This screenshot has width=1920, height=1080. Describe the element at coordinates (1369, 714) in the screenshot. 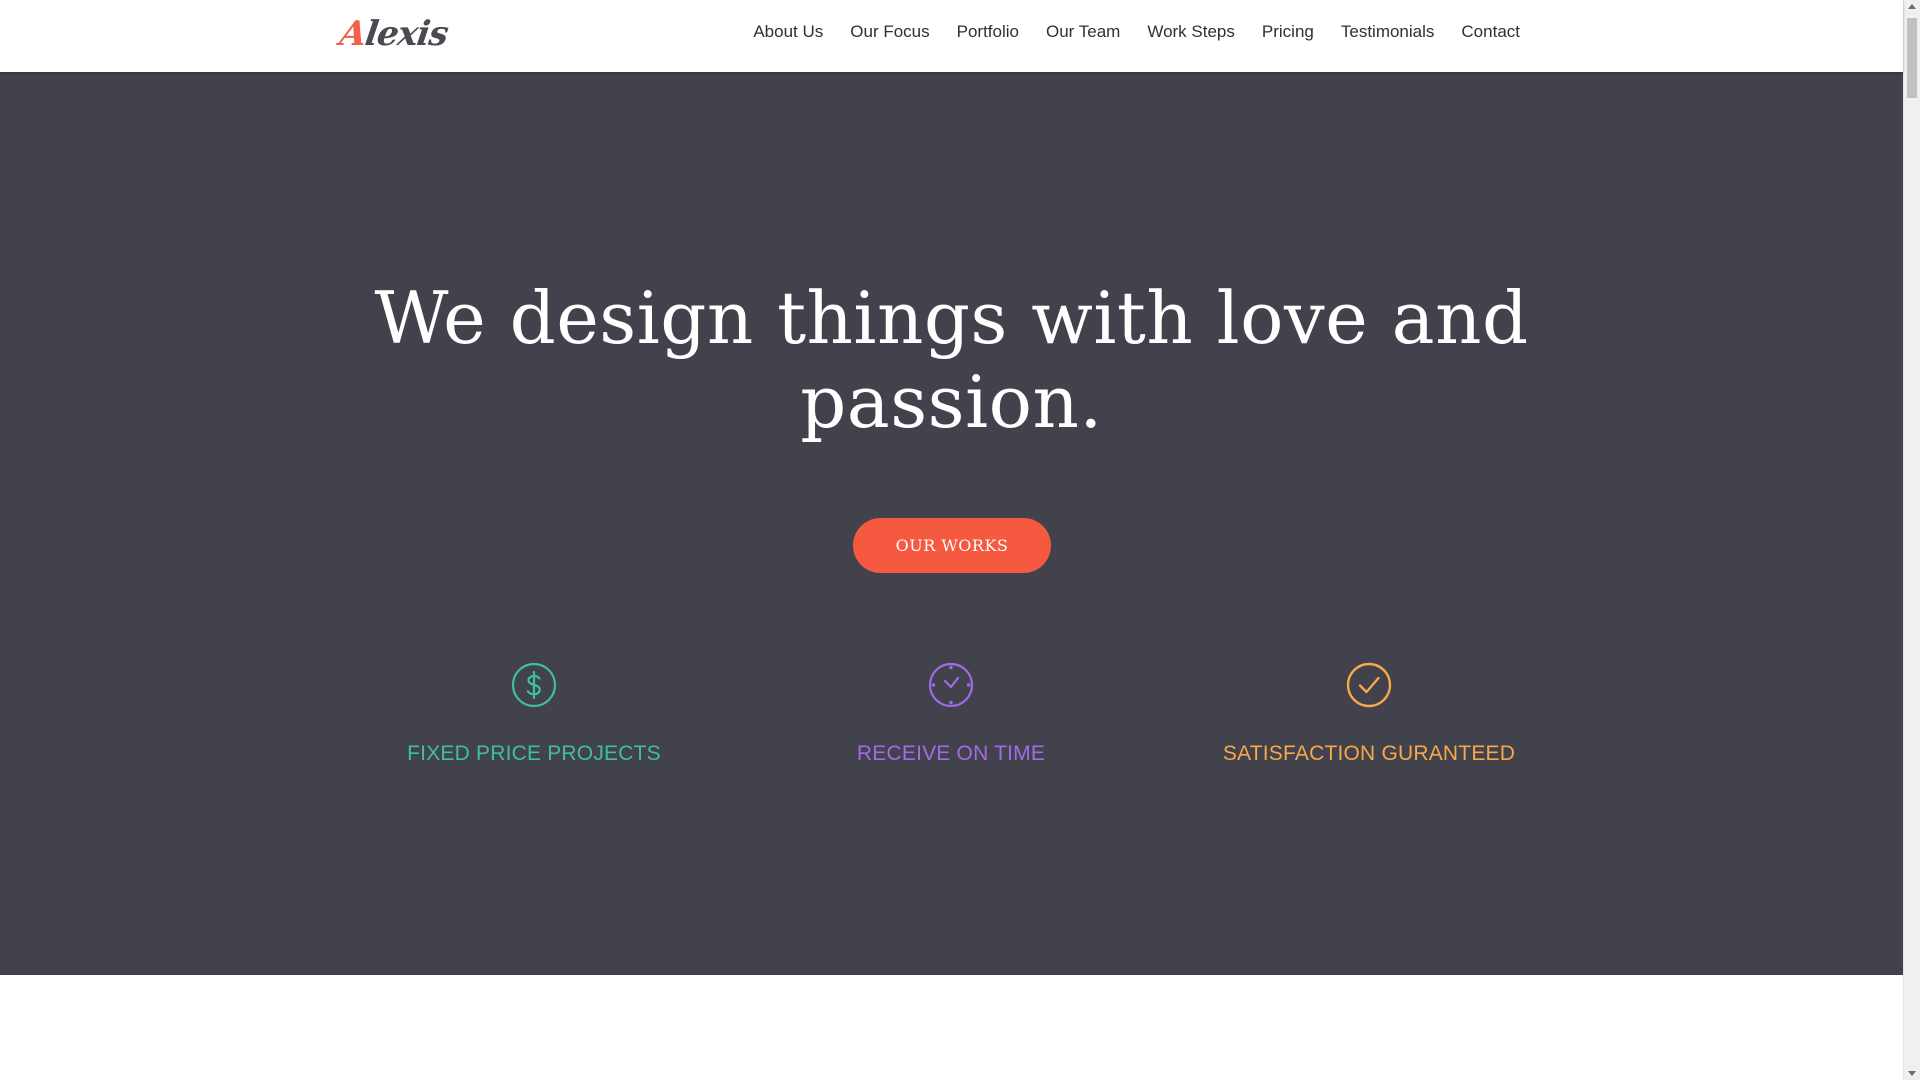

I see `feature-satisfaction: SATISFACTION GURANTEED` at that location.